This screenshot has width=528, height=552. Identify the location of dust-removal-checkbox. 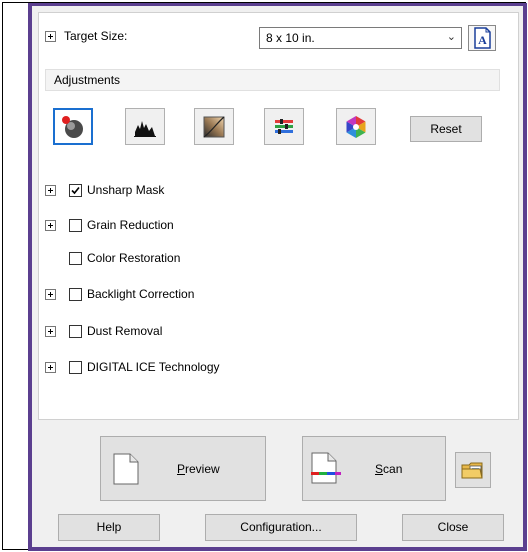
(75, 331).